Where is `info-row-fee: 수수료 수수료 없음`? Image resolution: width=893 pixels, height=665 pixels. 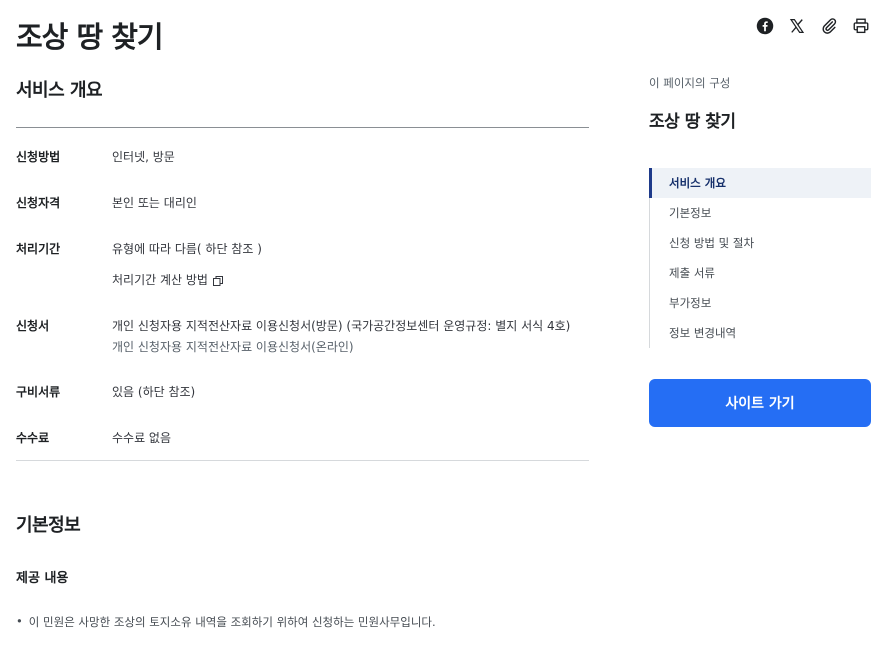
info-row-fee: 수수료 수수료 없음 is located at coordinates (302, 445).